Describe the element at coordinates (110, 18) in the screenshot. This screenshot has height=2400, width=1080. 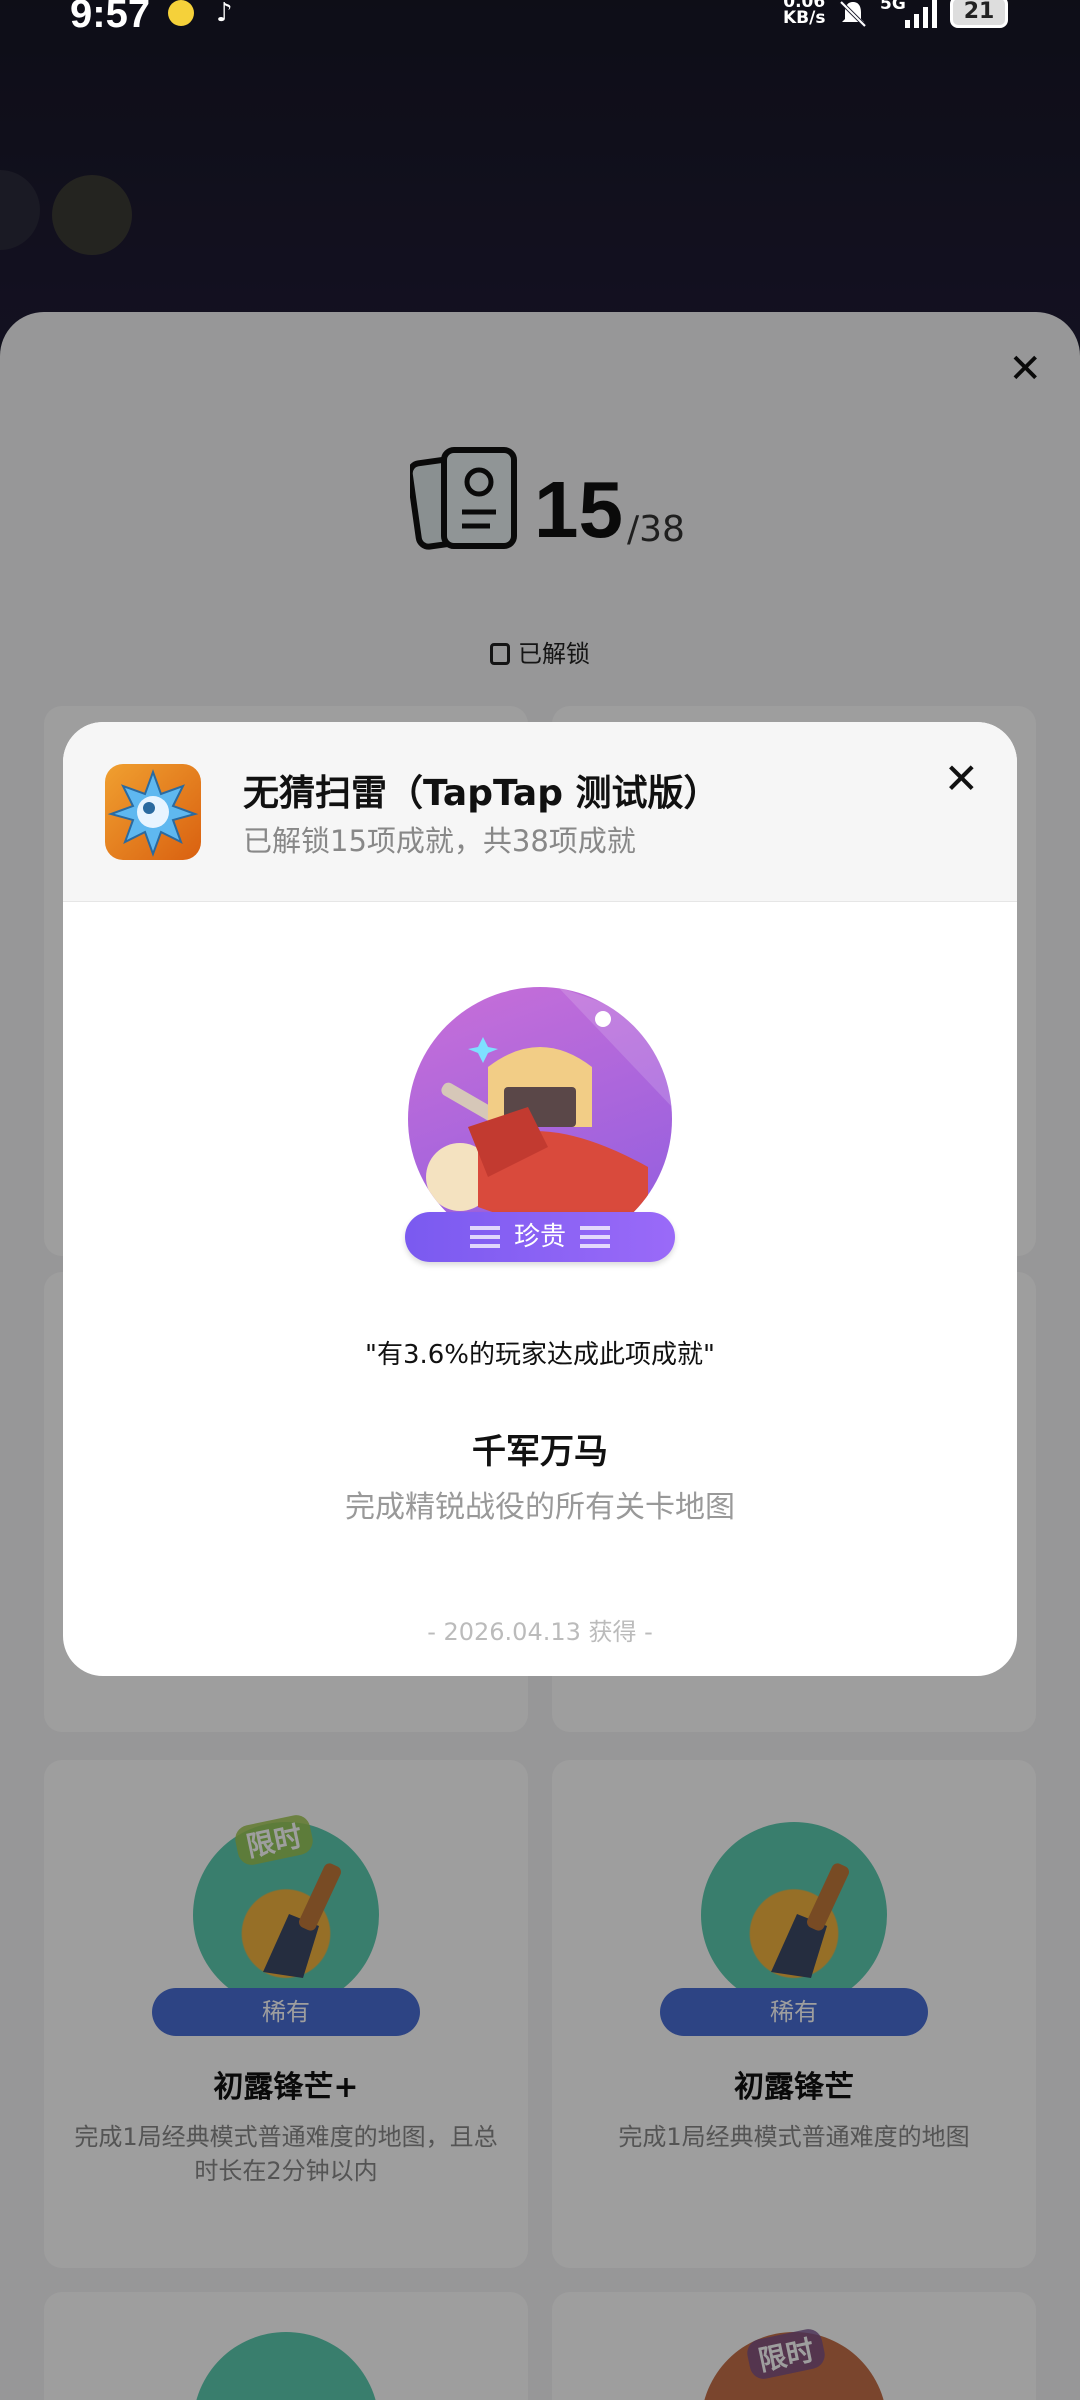
I see `status-time: 9:57` at that location.